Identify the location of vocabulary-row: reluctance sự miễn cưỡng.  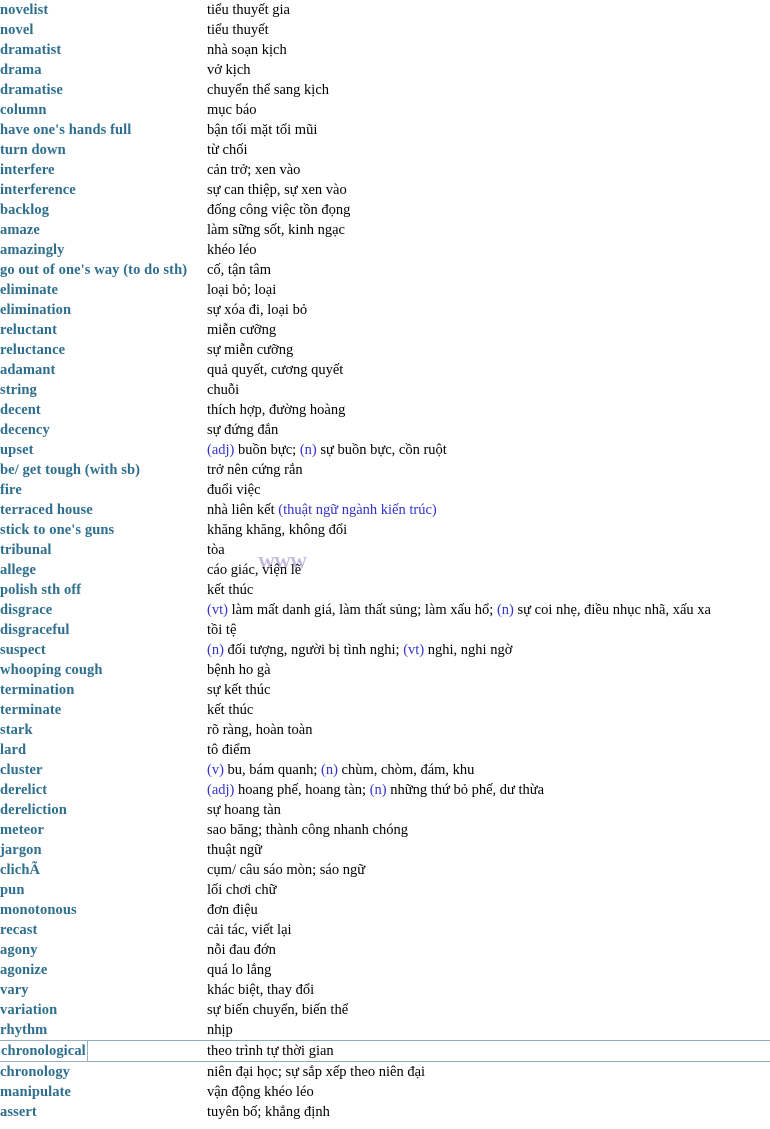
(385, 350).